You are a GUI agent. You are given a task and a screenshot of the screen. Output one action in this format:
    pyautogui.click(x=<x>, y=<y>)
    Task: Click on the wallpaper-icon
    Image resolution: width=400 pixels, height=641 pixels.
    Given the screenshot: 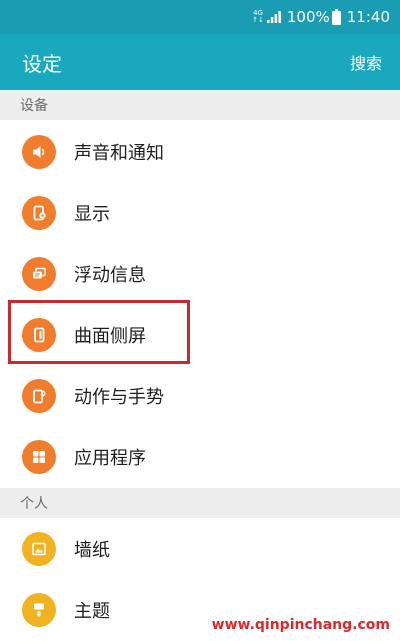 What is the action you would take?
    pyautogui.click(x=39, y=549)
    